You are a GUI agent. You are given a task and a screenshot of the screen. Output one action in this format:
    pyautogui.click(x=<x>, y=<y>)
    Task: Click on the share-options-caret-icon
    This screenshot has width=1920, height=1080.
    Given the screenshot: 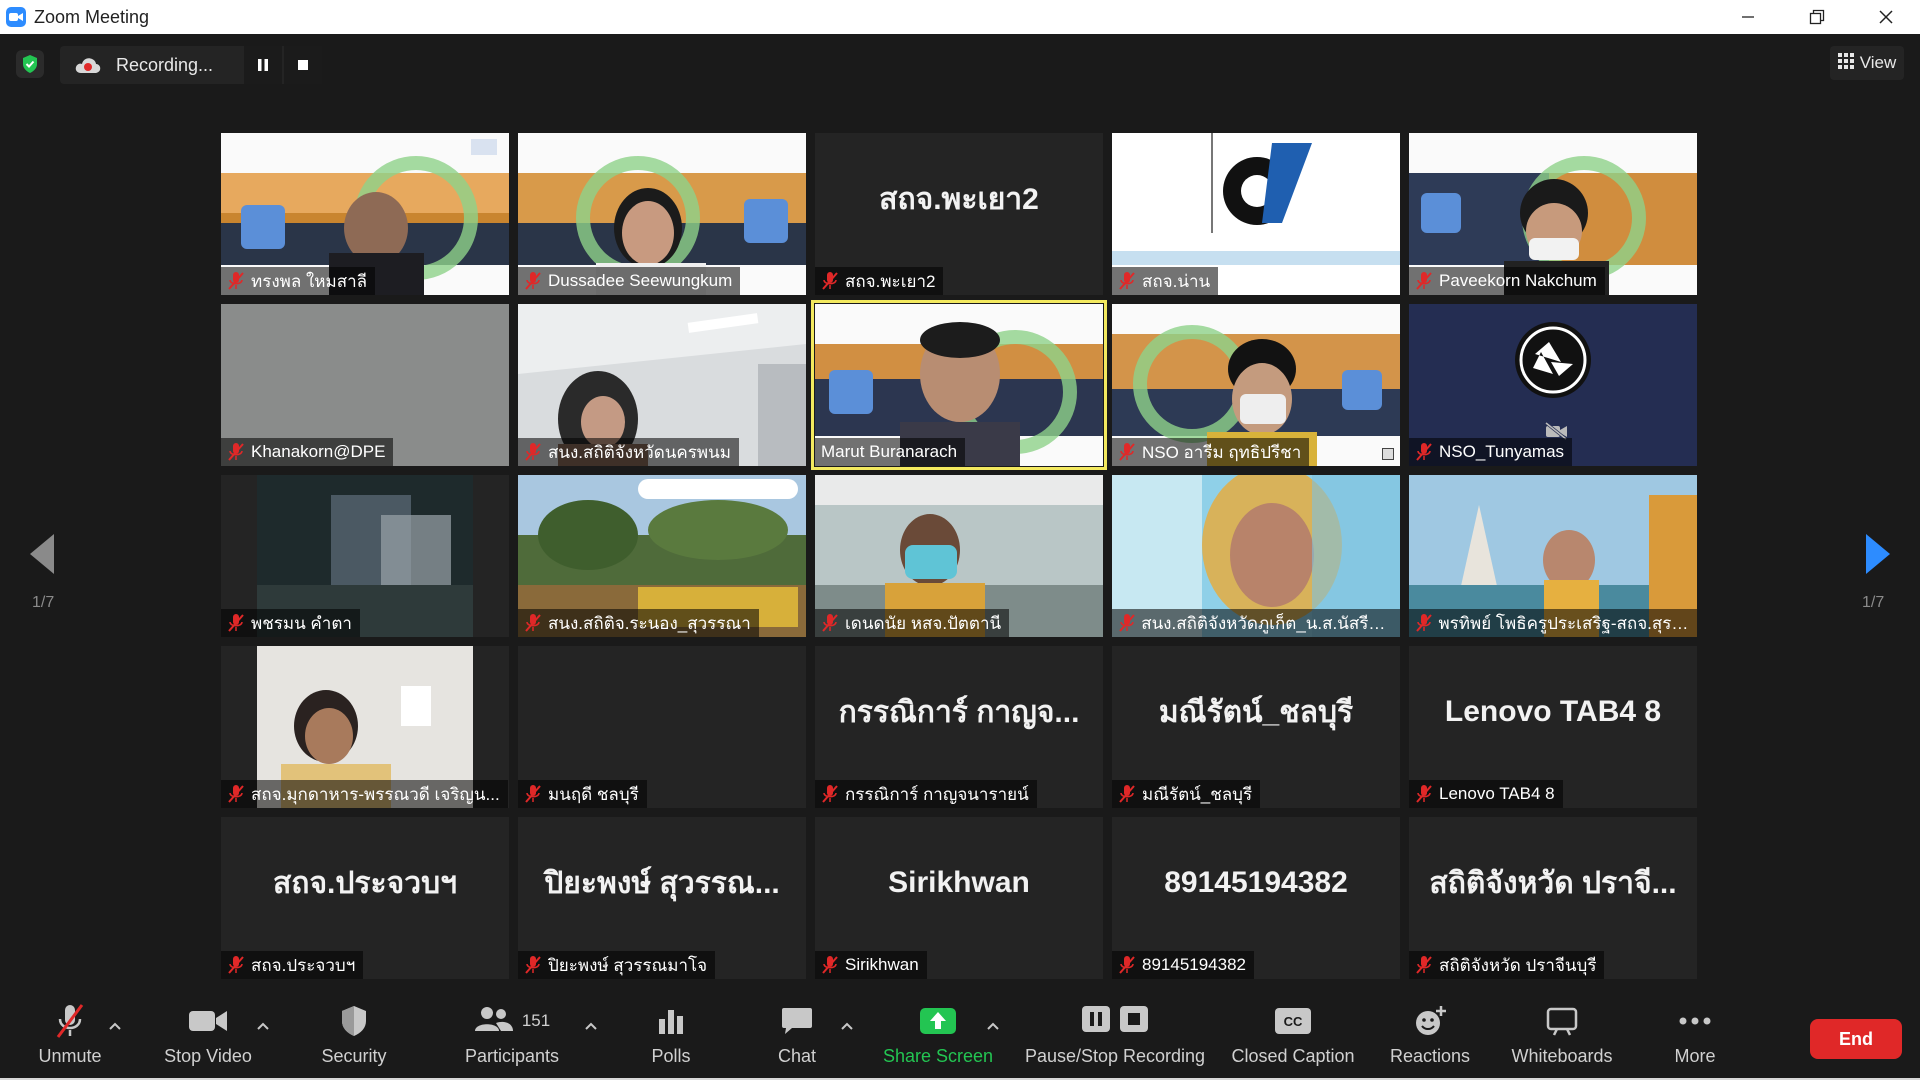 What is the action you would take?
    pyautogui.click(x=993, y=1027)
    